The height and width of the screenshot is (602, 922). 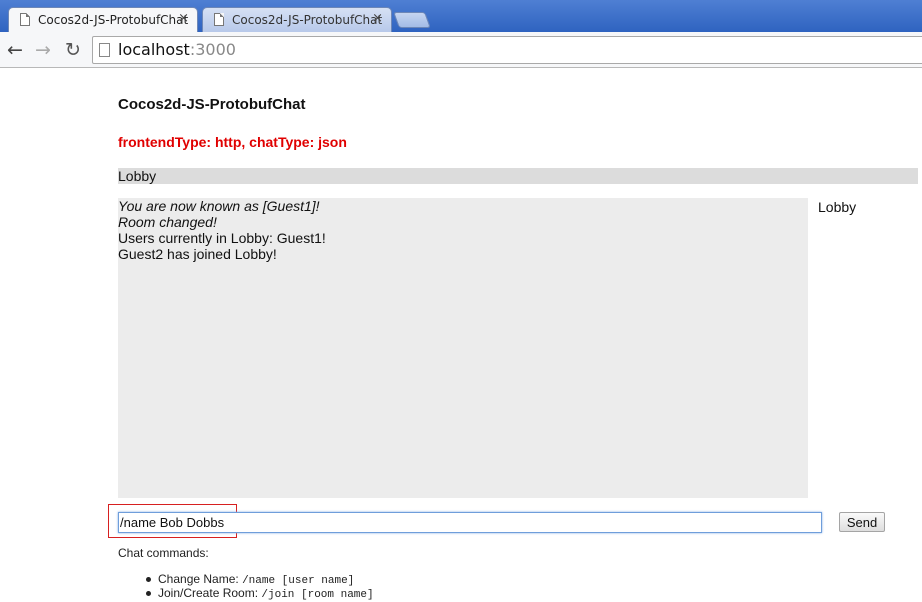 What do you see at coordinates (232, 142) in the screenshot?
I see `status-line: frontendType: http, chatType: json` at bounding box center [232, 142].